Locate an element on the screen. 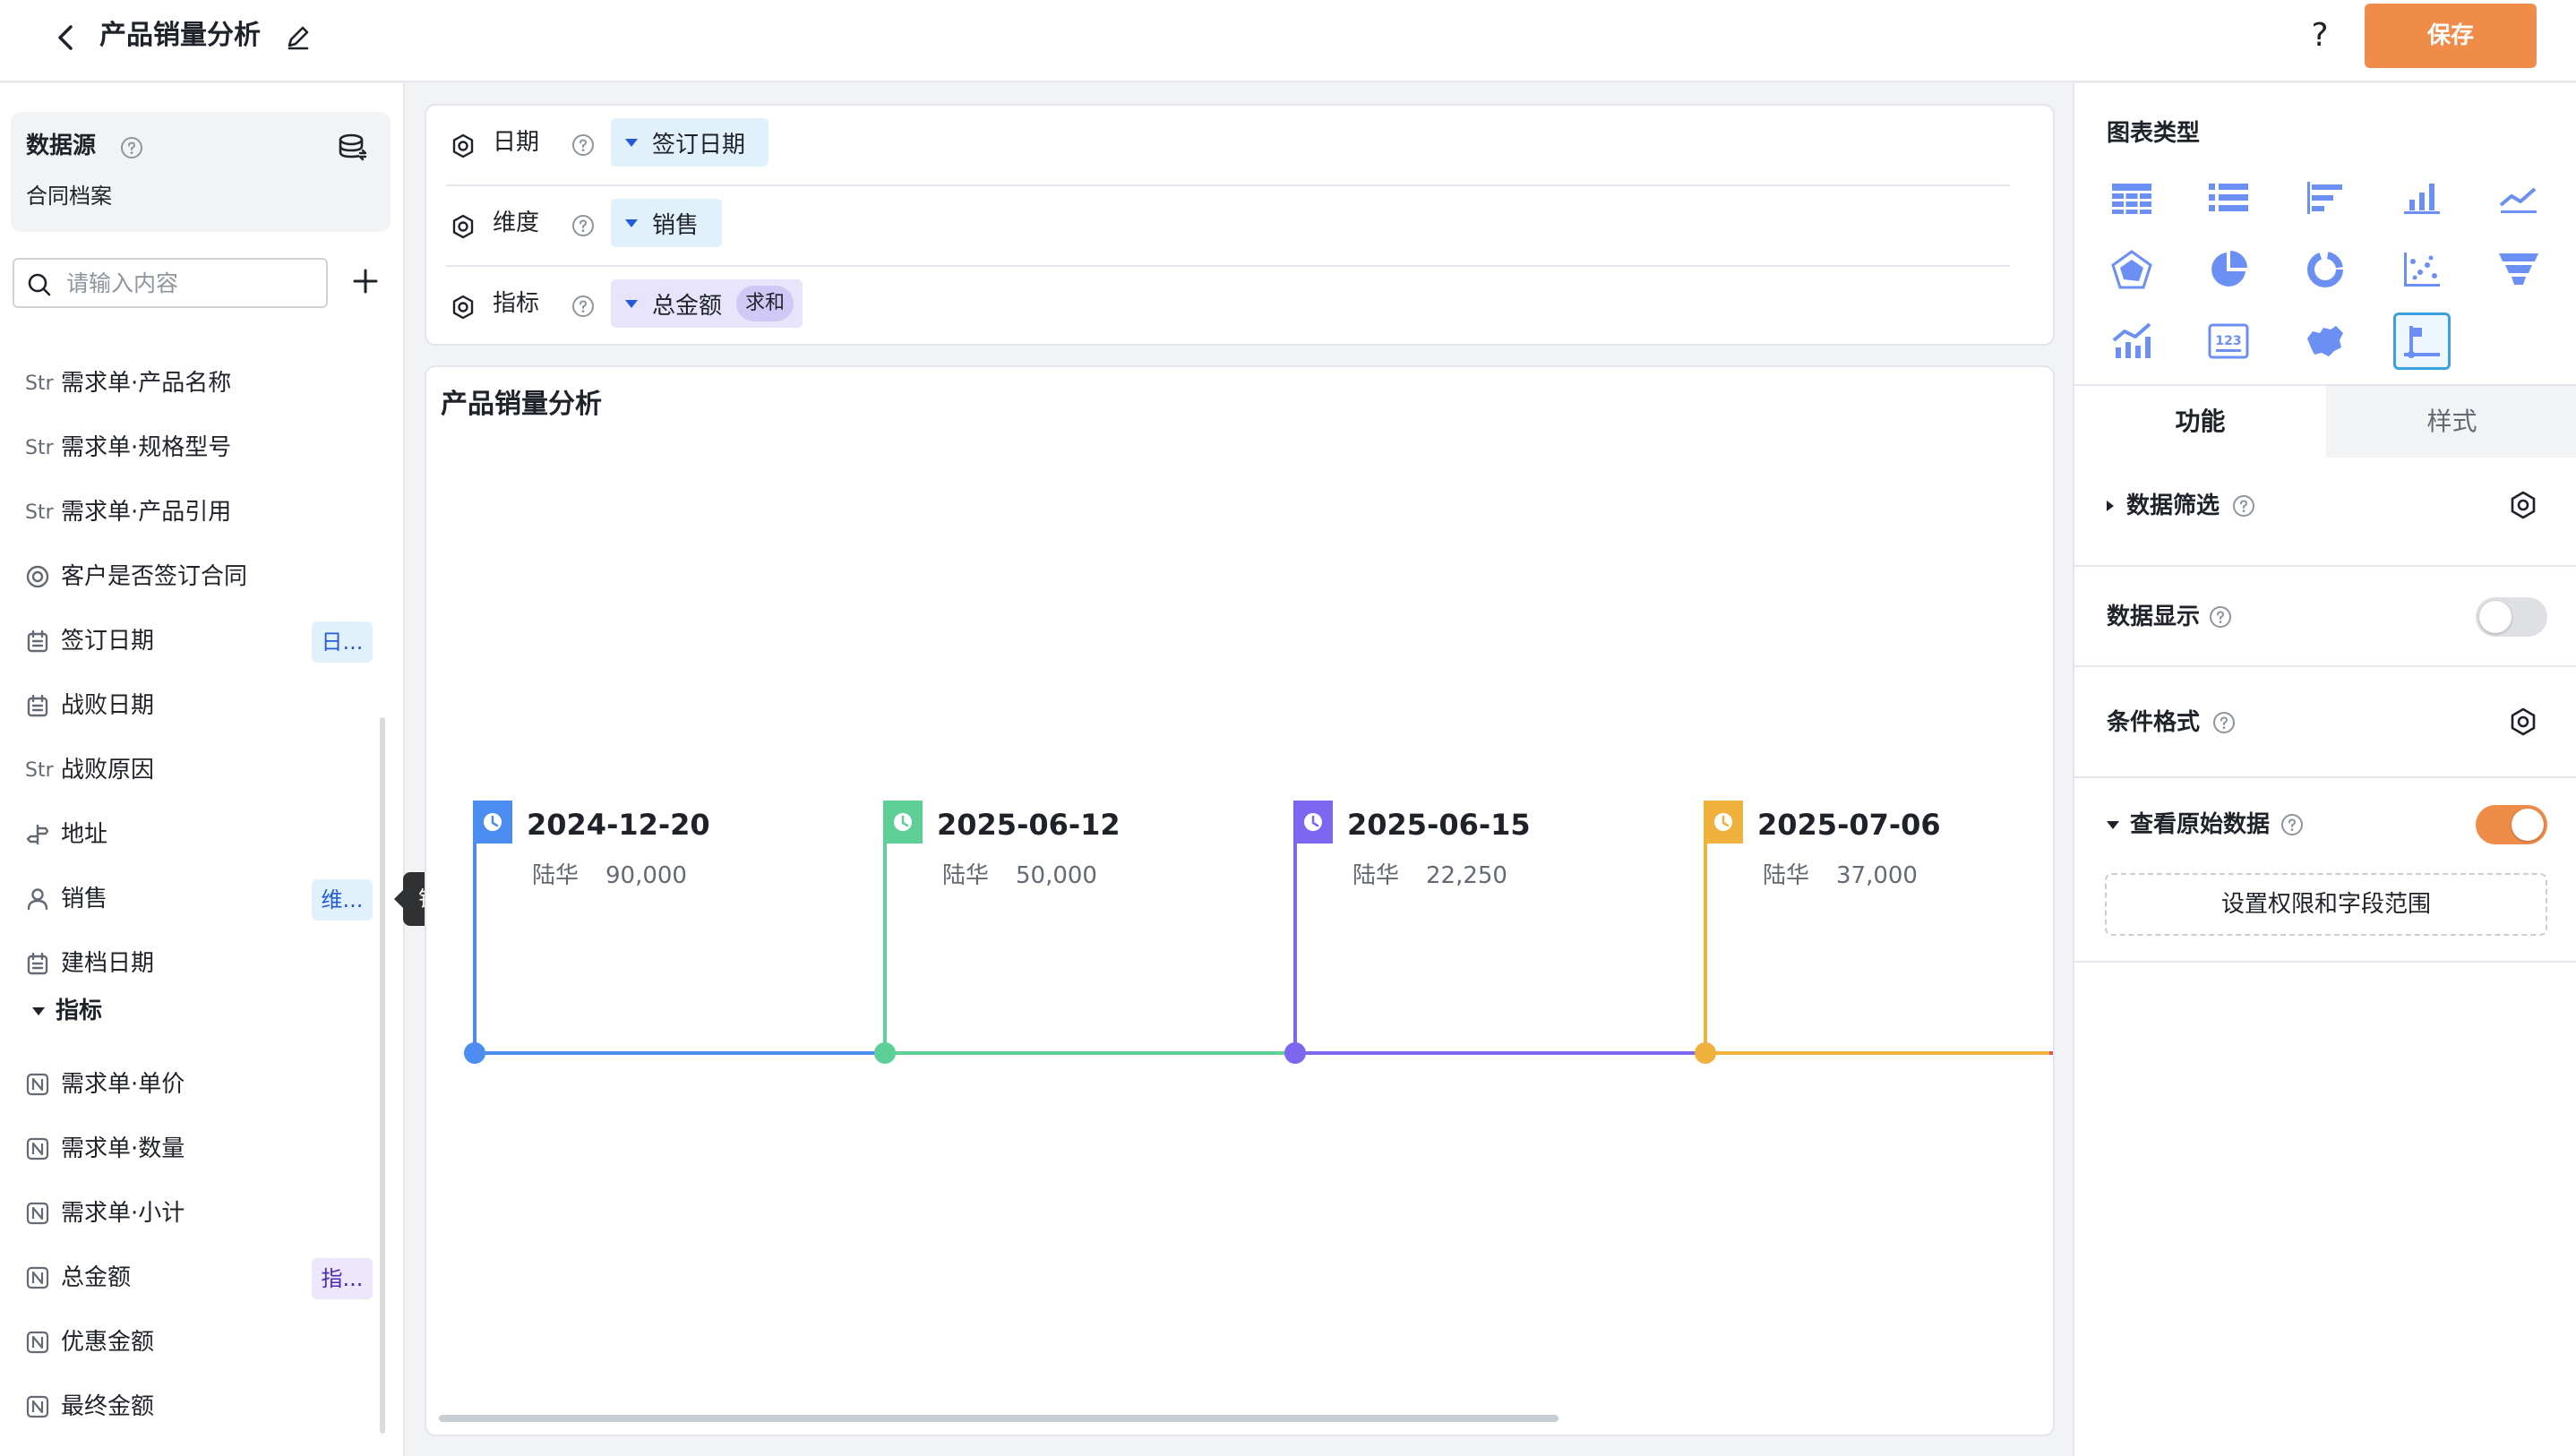  pie-chart-icon is located at coordinates (2228, 269).